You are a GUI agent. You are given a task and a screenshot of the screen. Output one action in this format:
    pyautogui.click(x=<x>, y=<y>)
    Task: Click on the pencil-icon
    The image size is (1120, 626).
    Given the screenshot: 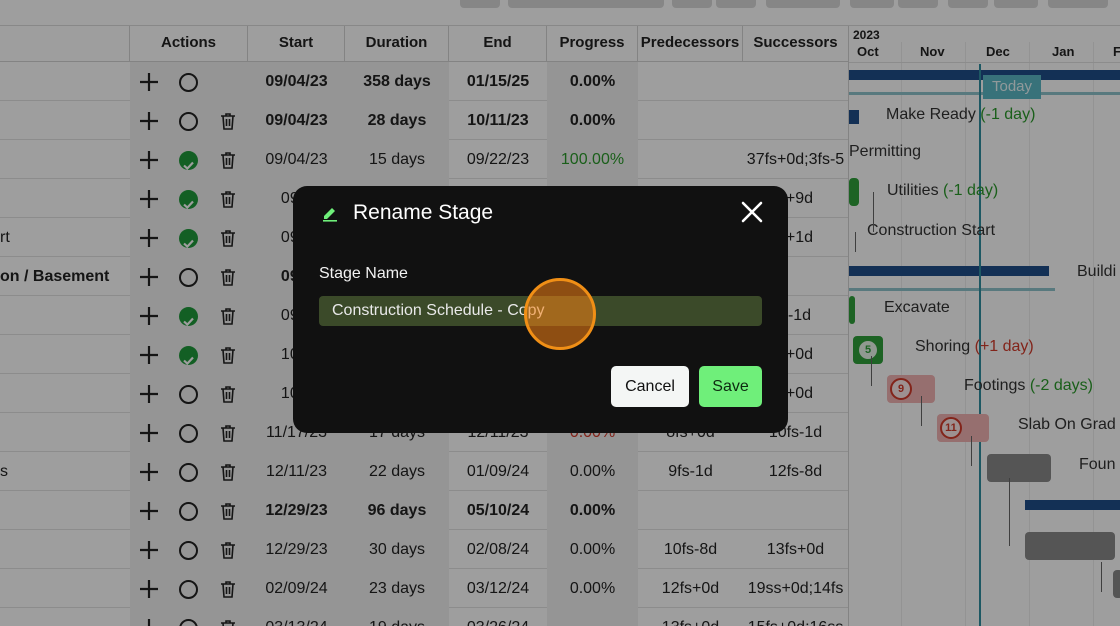 What is the action you would take?
    pyautogui.click(x=330, y=215)
    